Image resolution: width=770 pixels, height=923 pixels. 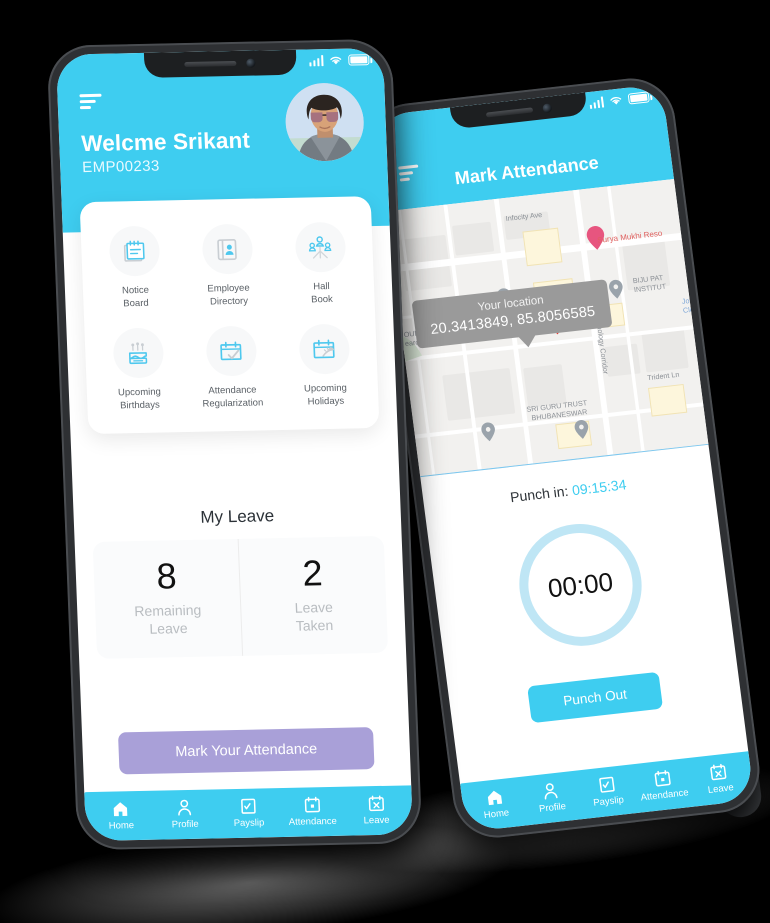 I want to click on bottom-nav-attendance: Home Profile Payslip Attendance Leave, so click(x=607, y=792).